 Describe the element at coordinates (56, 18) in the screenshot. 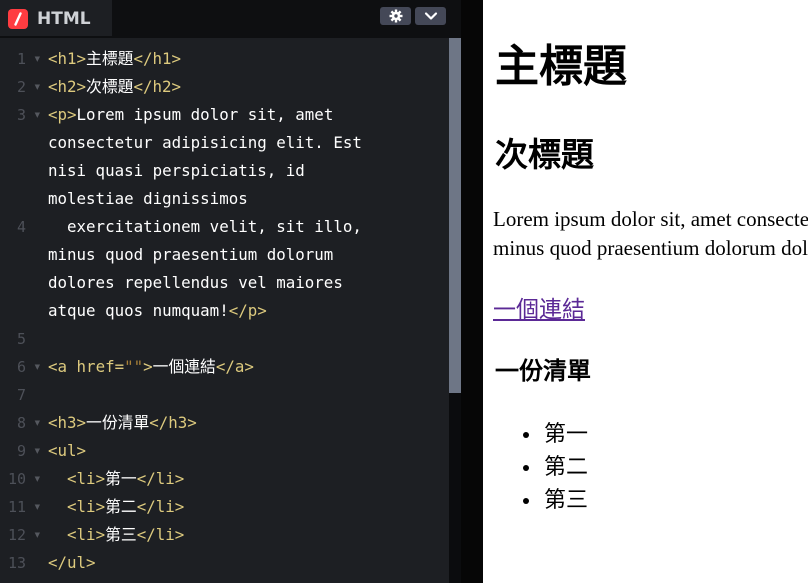

I see `tab-html: HTML` at that location.